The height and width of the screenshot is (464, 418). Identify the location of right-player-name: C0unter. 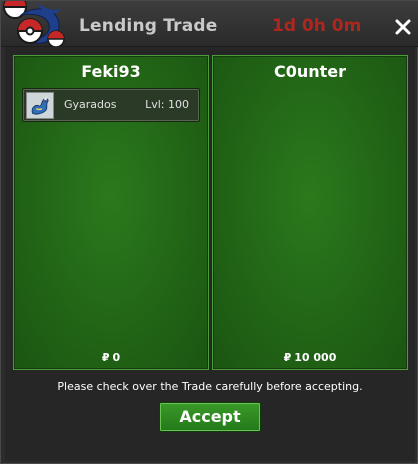
(310, 71).